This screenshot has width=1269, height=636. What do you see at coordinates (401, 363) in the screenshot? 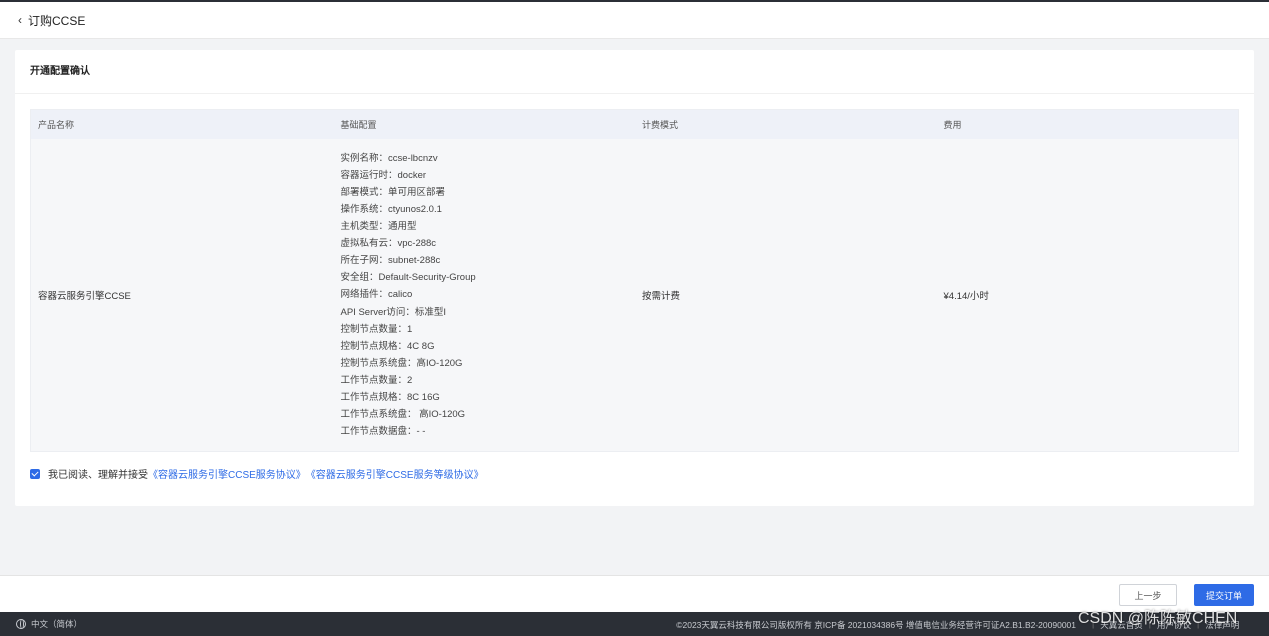
I see `config-item: 控制节点系统盘：高IO-120G` at bounding box center [401, 363].